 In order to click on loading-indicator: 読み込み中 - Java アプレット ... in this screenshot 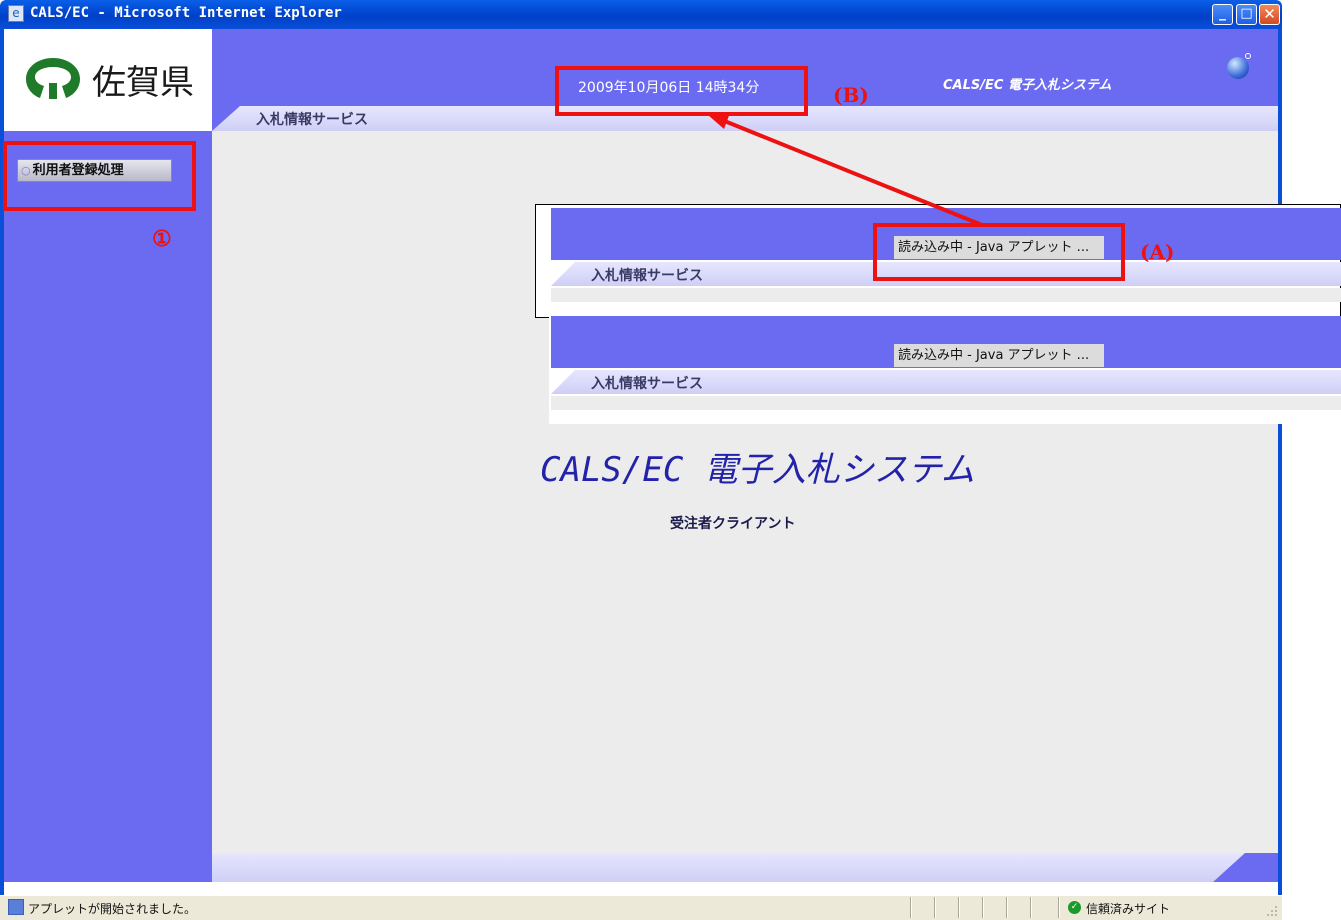, I will do `click(999, 355)`.